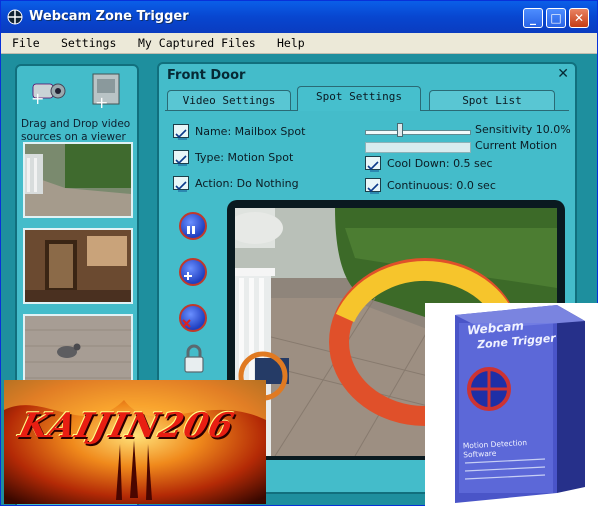  What do you see at coordinates (418, 147) in the screenshot?
I see `current-motion-bar` at bounding box center [418, 147].